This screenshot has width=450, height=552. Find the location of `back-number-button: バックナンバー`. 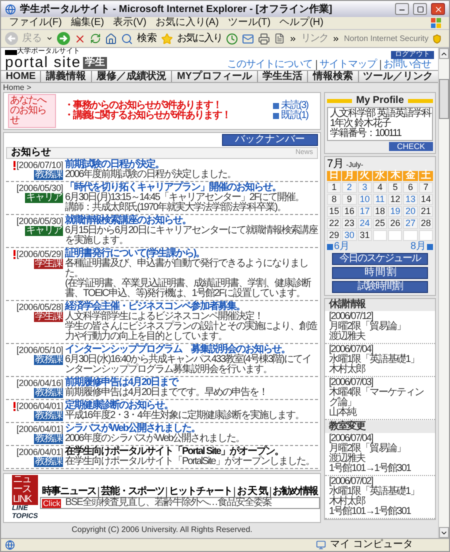

back-number-button: バックナンバー is located at coordinates (270, 140).